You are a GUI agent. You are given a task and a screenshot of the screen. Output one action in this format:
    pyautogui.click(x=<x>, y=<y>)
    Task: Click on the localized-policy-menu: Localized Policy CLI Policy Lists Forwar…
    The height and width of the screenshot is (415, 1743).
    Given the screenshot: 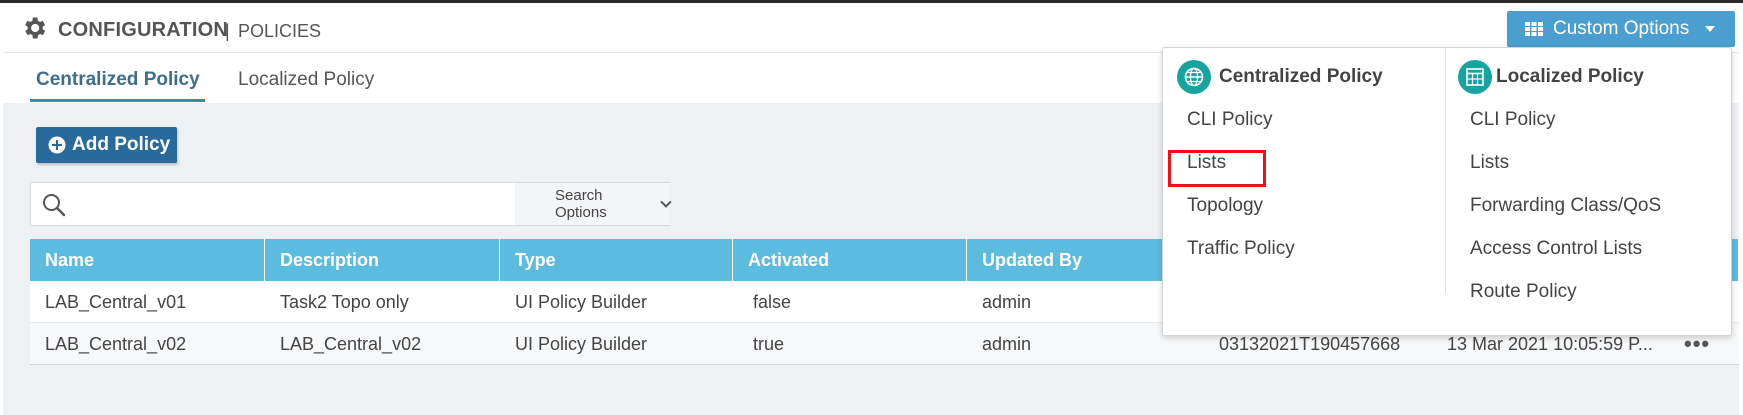 What is the action you would take?
    pyautogui.click(x=1588, y=192)
    